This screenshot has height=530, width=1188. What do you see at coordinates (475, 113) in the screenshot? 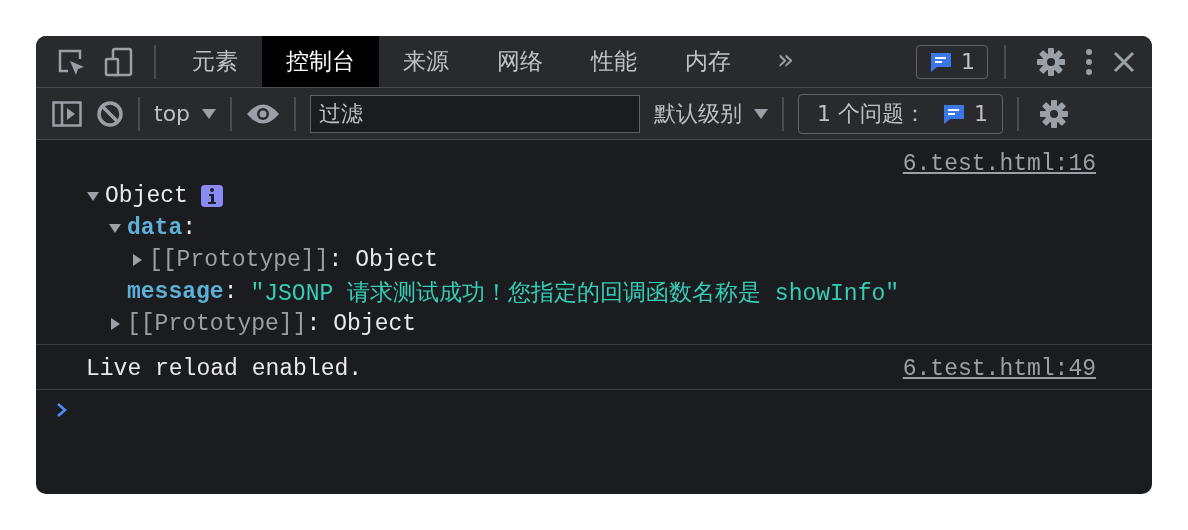
I see `filter-field: 过滤` at bounding box center [475, 113].